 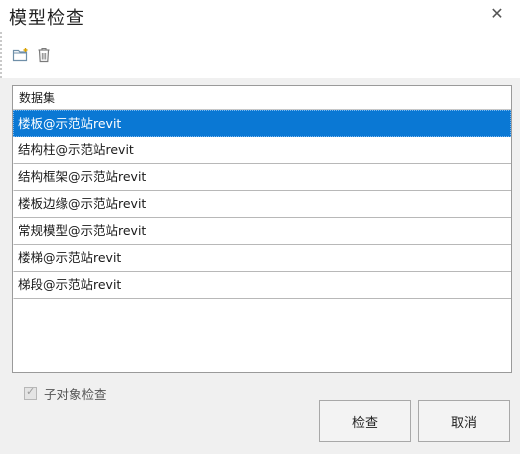 What do you see at coordinates (262, 150) in the screenshot?
I see `list-item: 结构柱@示范站revit` at bounding box center [262, 150].